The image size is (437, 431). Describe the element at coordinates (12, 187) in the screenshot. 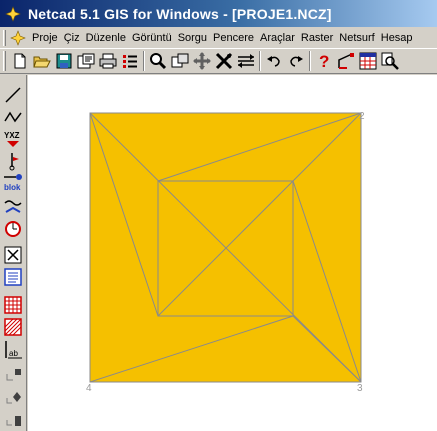

I see `blok-label: blok` at that location.